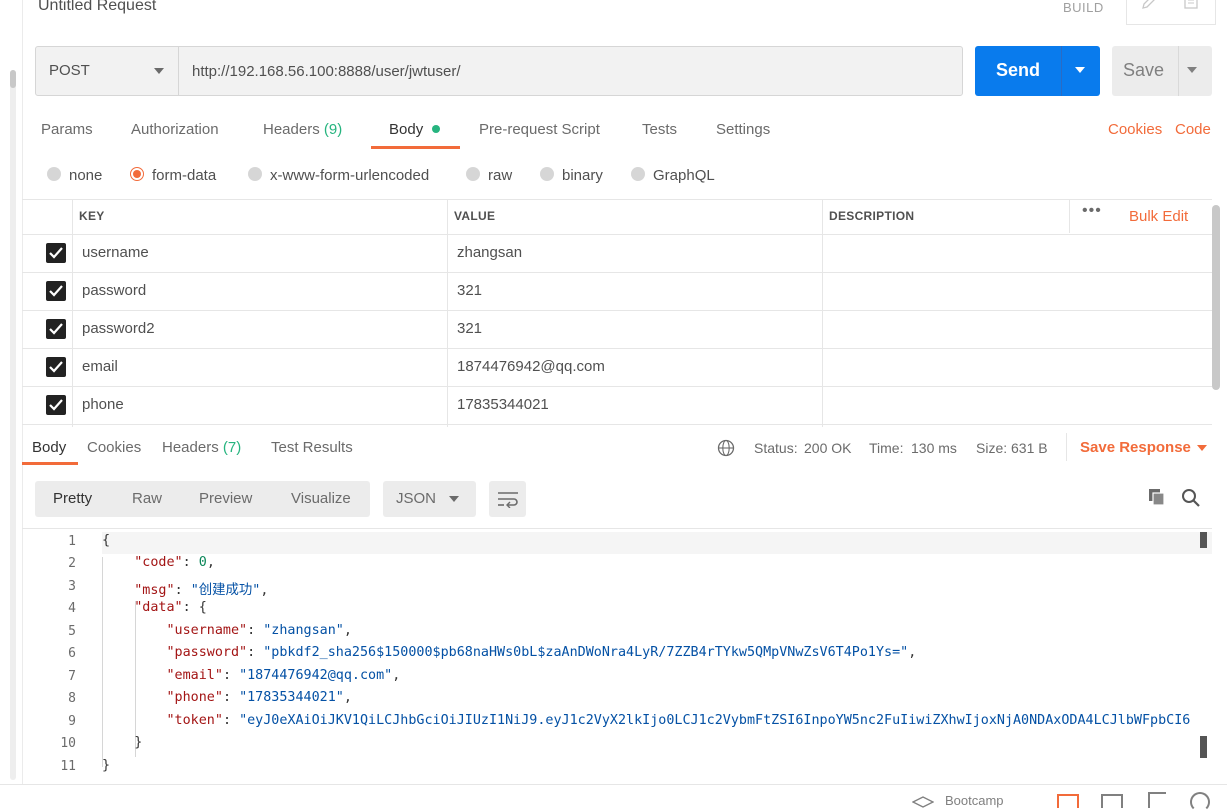 The image size is (1227, 812). Describe the element at coordinates (1191, 500) in the screenshot. I see `search-icon` at that location.